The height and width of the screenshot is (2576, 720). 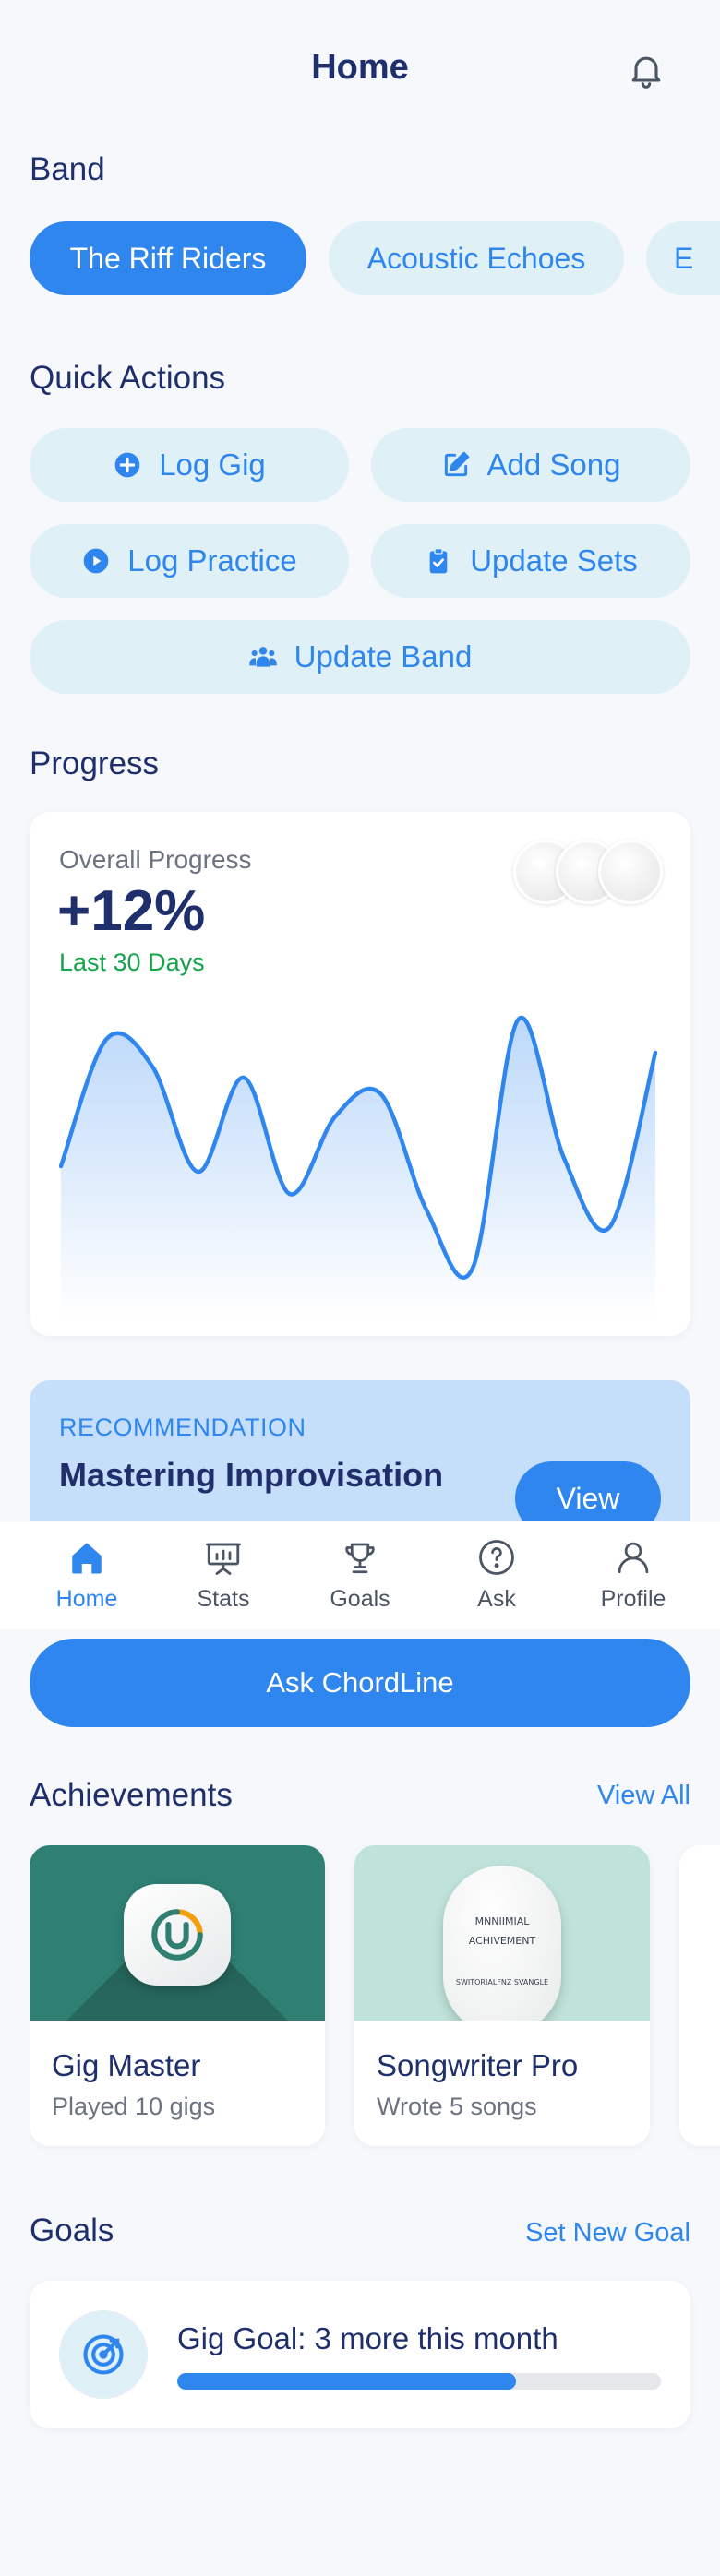 I want to click on tab-home-label: Home, so click(x=86, y=1599).